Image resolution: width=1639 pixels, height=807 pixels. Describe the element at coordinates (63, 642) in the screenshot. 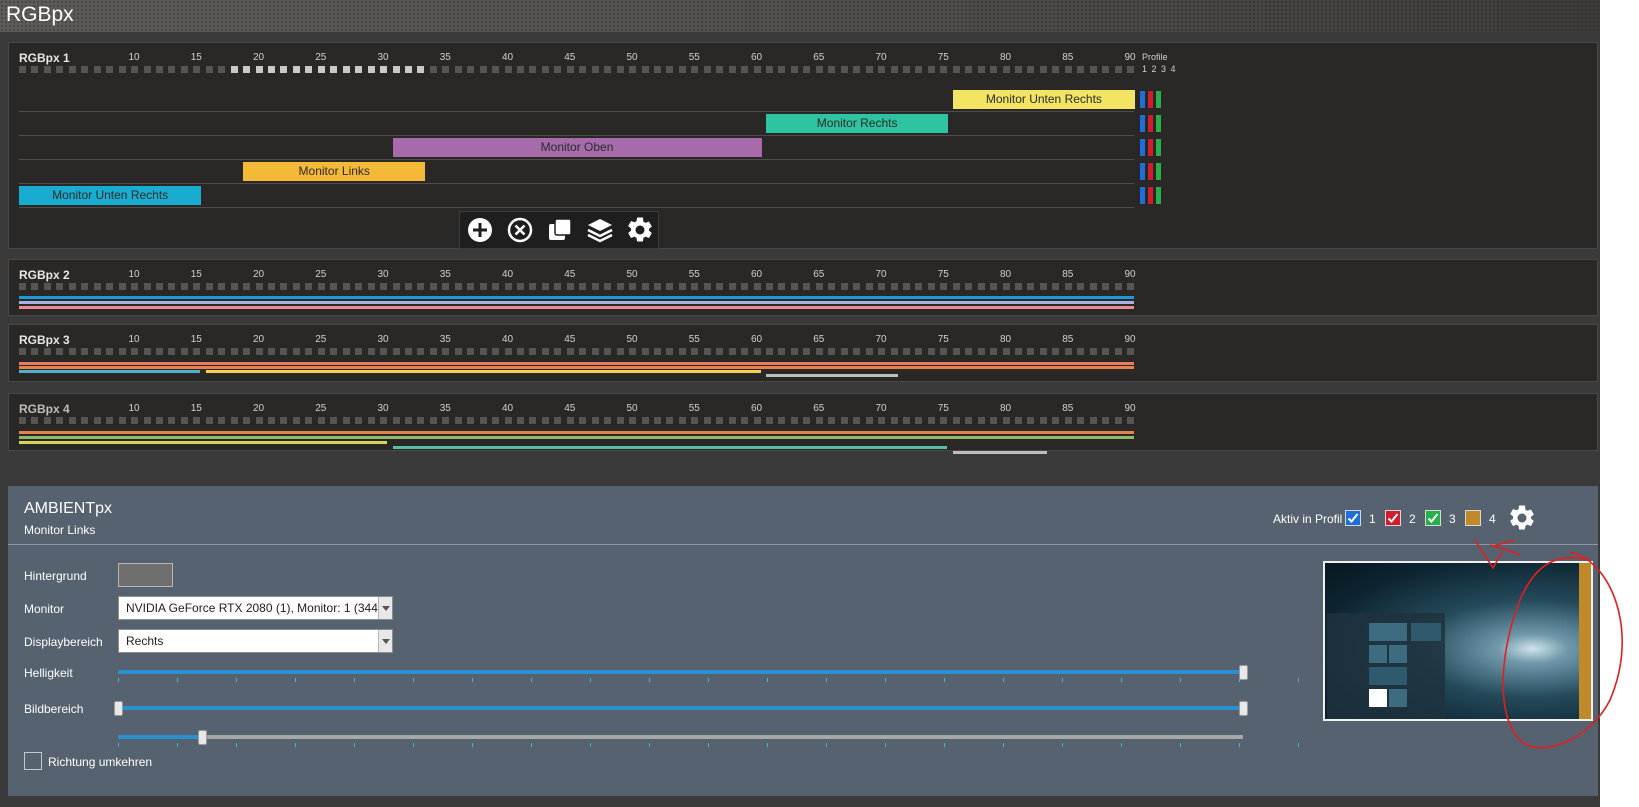

I see `display-area-label: Displaybereich` at that location.